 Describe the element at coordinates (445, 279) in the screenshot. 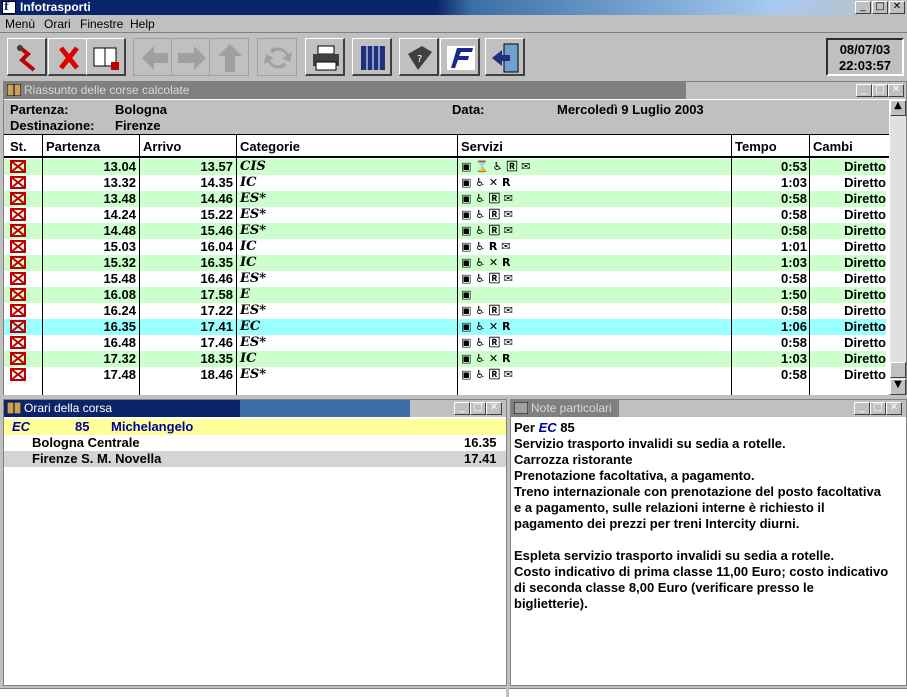

I see `table-row: 15.48 16.46 ES* ▣ ♿ 🅁 ✉ 0:58 Diretto` at that location.